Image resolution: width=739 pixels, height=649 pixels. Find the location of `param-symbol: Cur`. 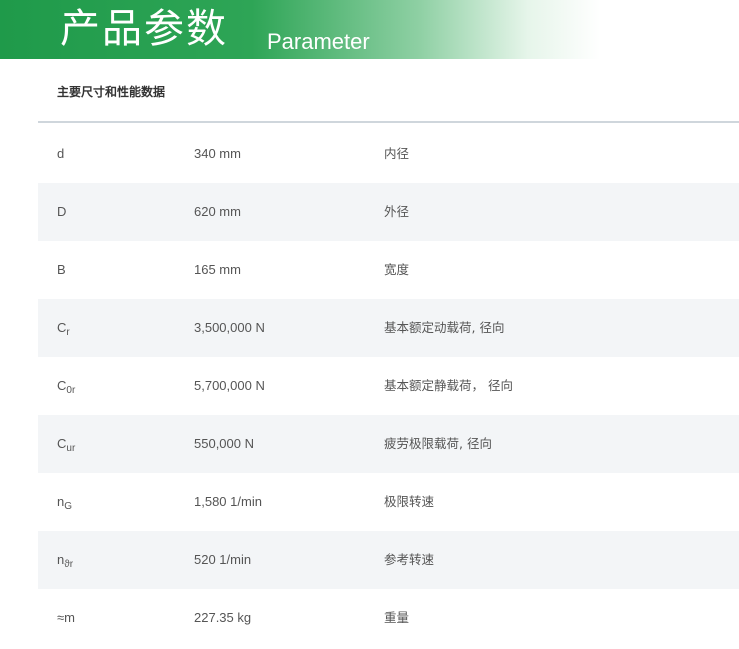

param-symbol: Cur is located at coordinates (66, 445).